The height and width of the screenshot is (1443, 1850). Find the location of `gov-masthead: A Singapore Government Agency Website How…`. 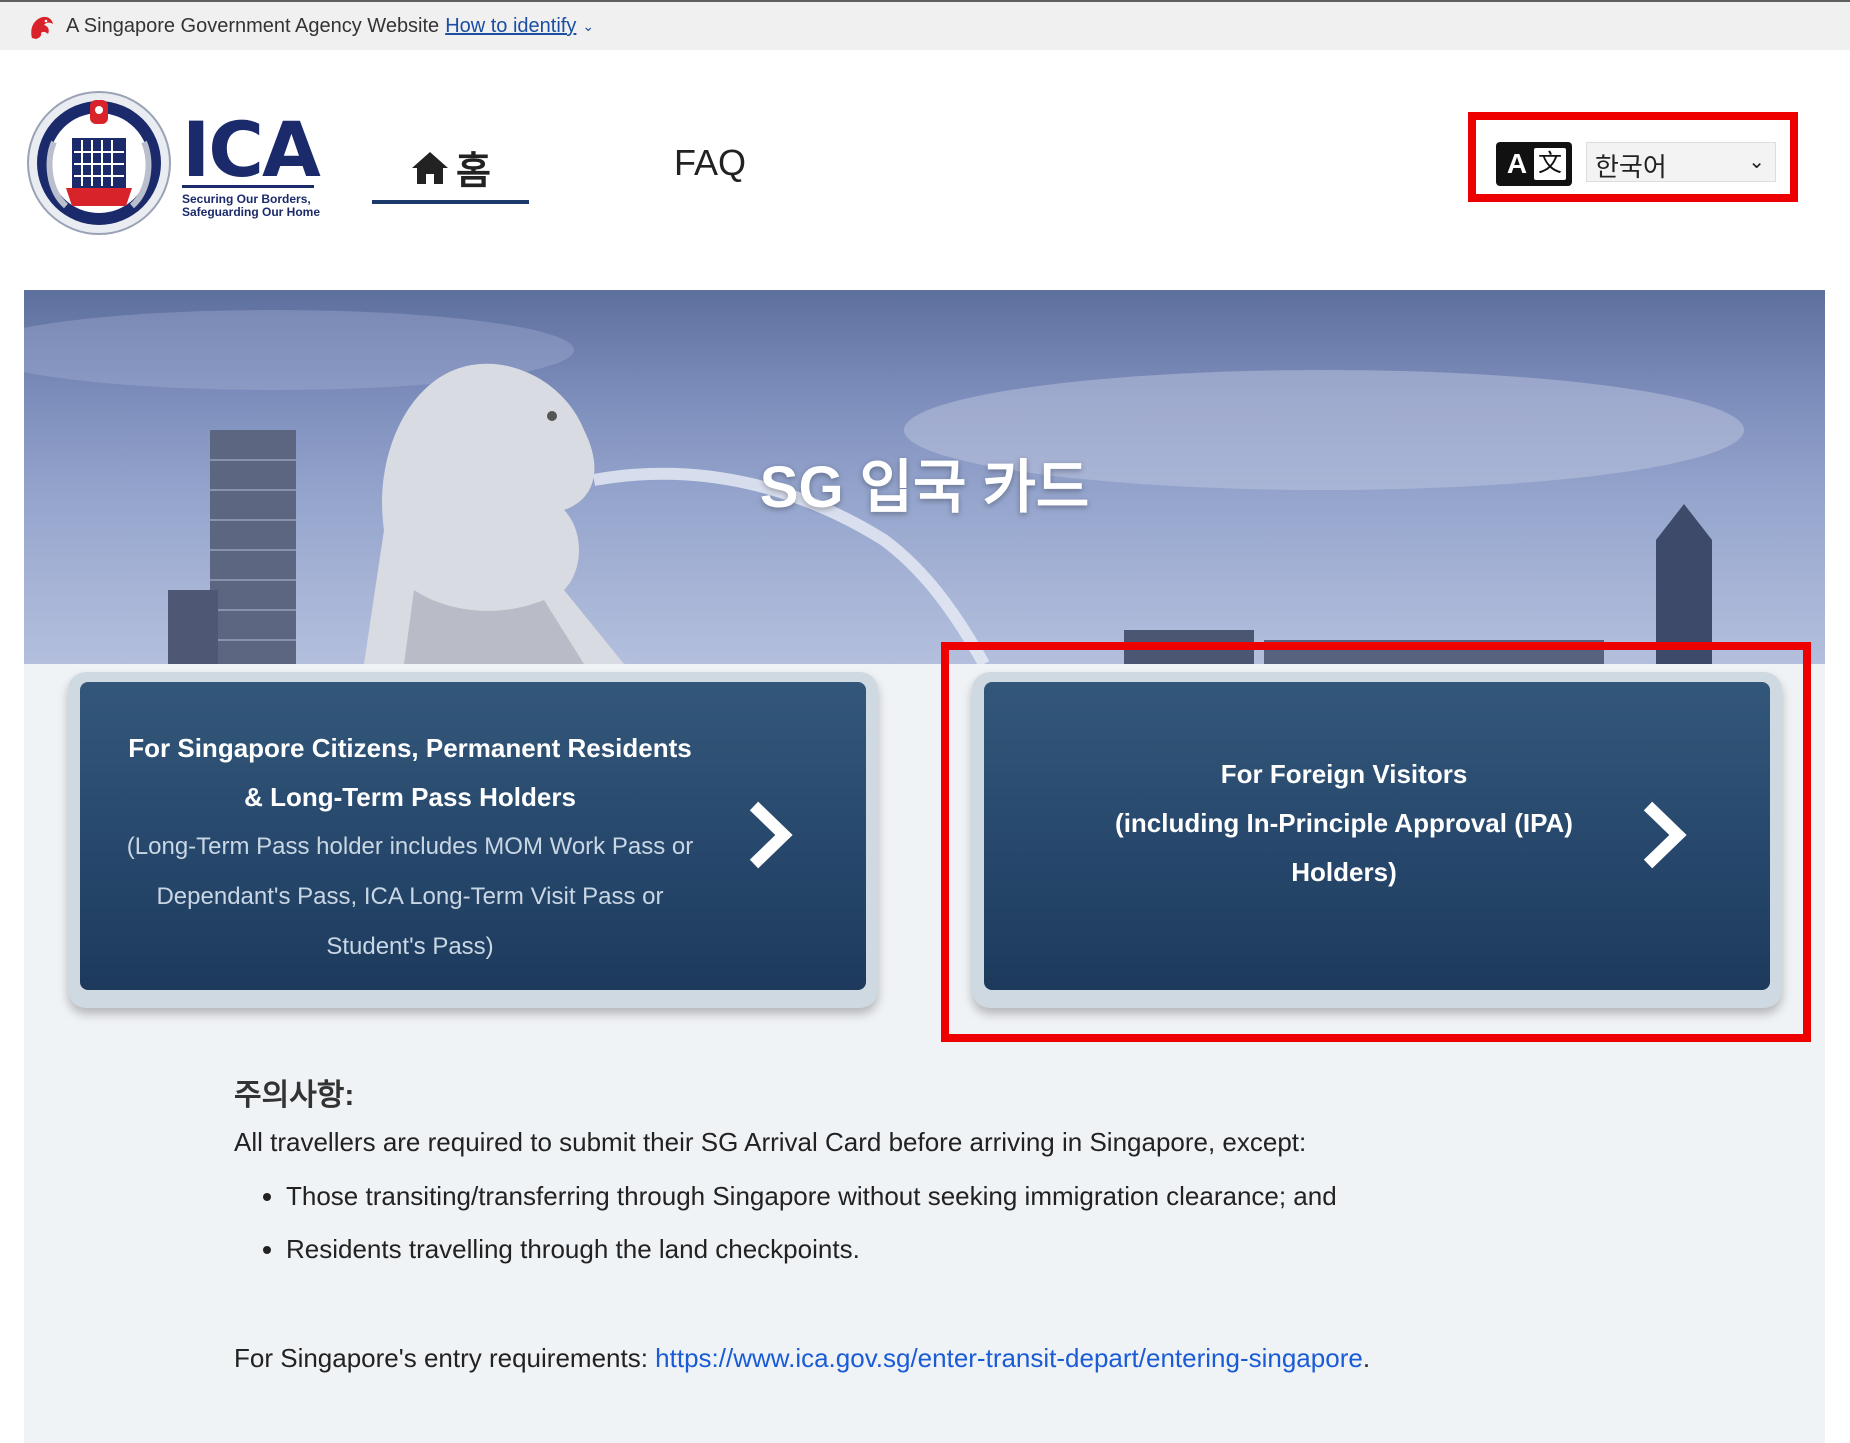

gov-masthead: A Singapore Government Agency Website How… is located at coordinates (925, 25).